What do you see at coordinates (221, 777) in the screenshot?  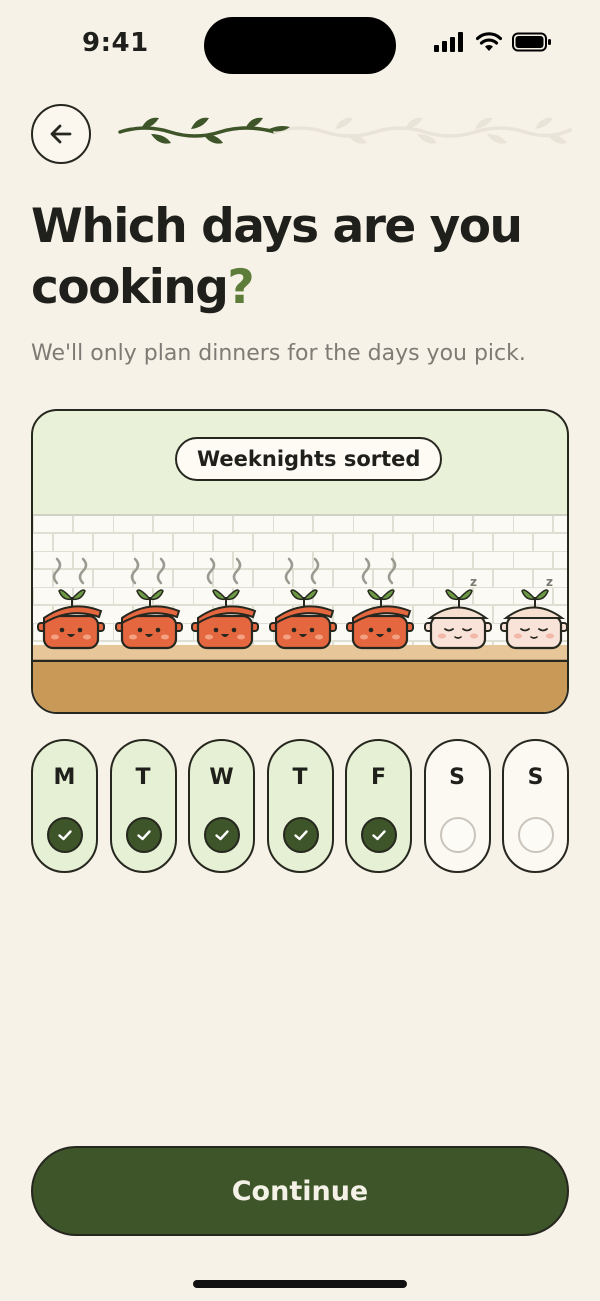 I see `day-letter: W` at bounding box center [221, 777].